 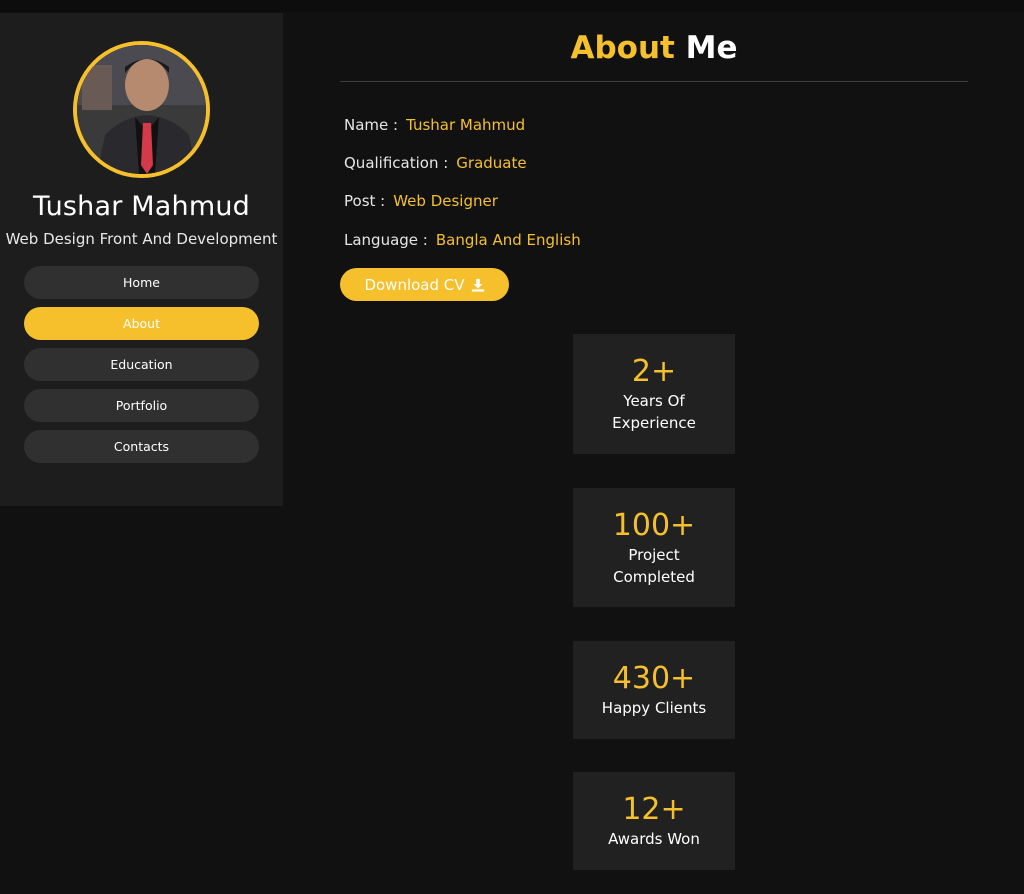 I want to click on nav-contacts-button: Contacts, so click(x=141, y=446).